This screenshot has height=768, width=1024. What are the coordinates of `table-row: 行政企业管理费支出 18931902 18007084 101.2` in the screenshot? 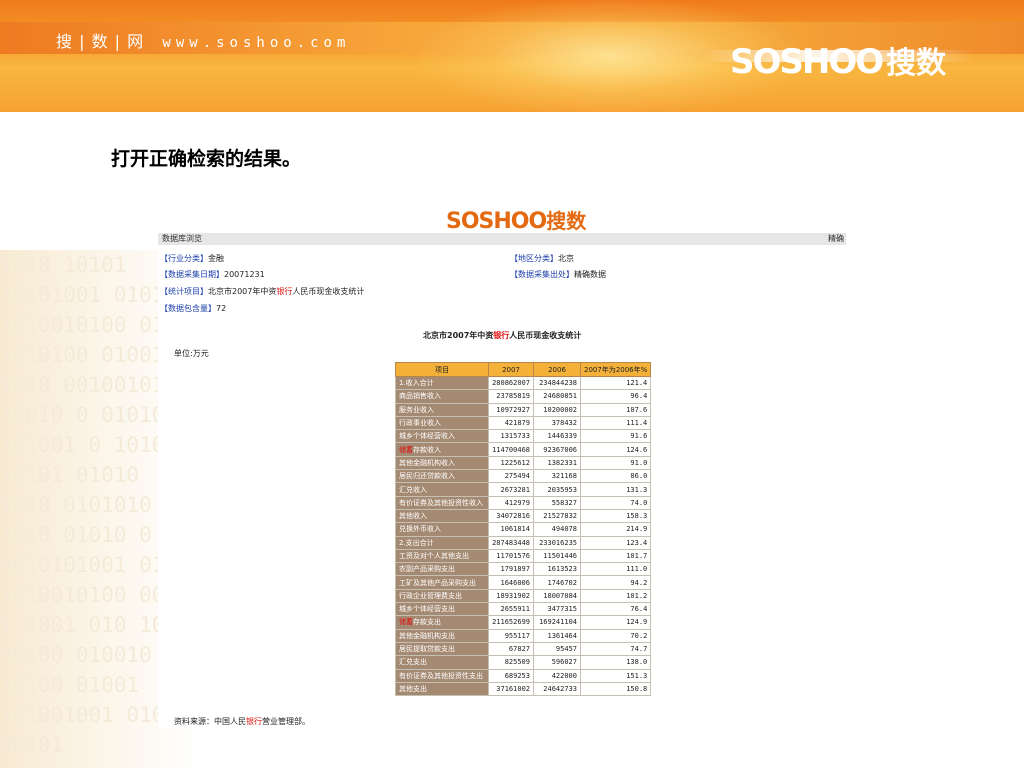 It's located at (523, 596).